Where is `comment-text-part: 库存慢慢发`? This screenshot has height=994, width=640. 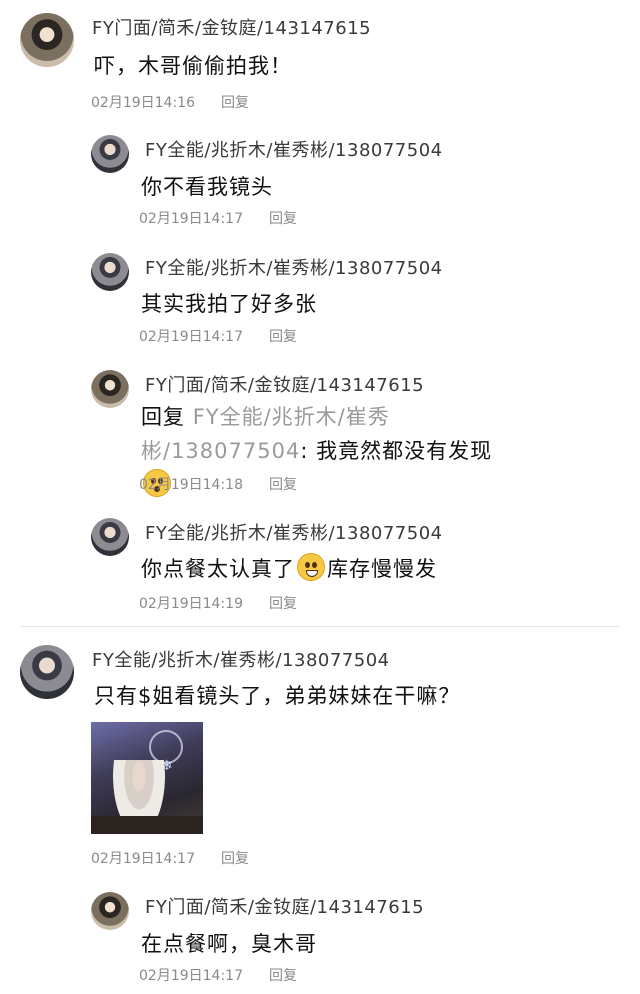 comment-text-part: 库存慢慢发 is located at coordinates (382, 569).